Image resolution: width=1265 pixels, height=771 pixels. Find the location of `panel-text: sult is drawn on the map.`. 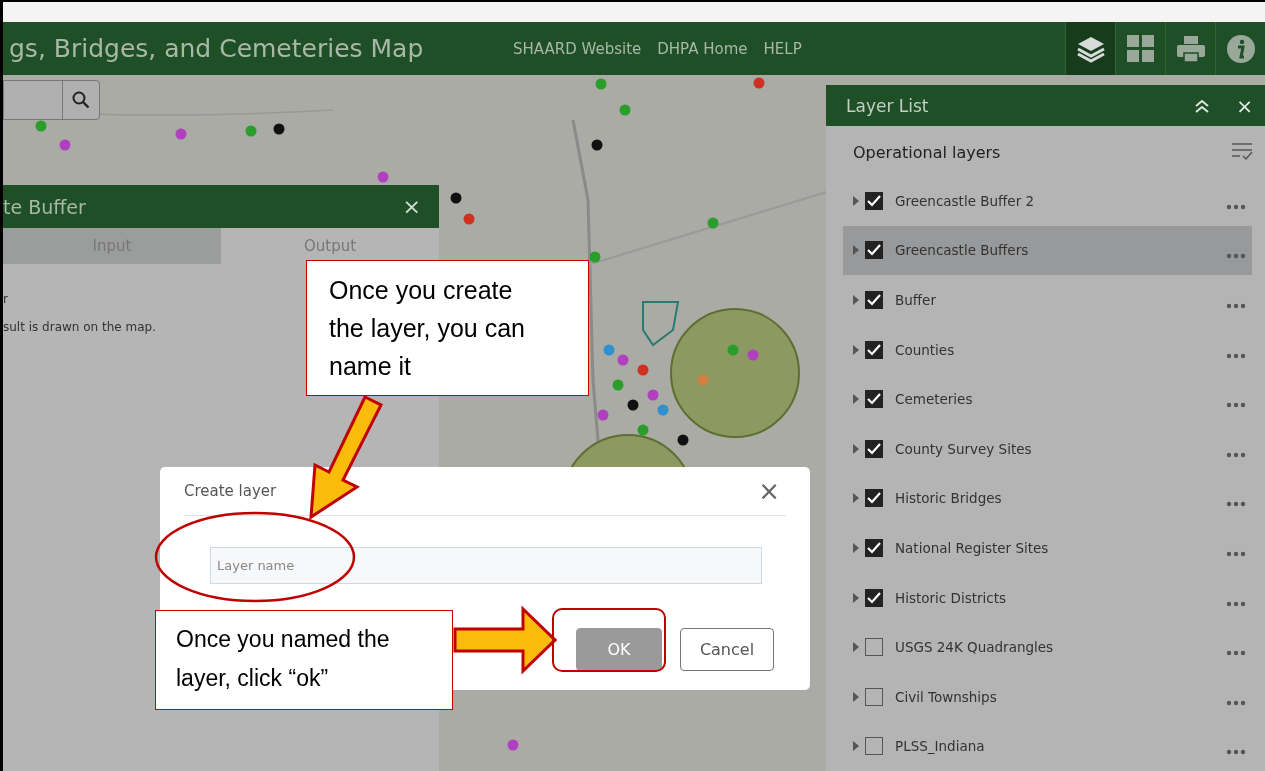

panel-text: sult is drawn on the map. is located at coordinates (79, 327).